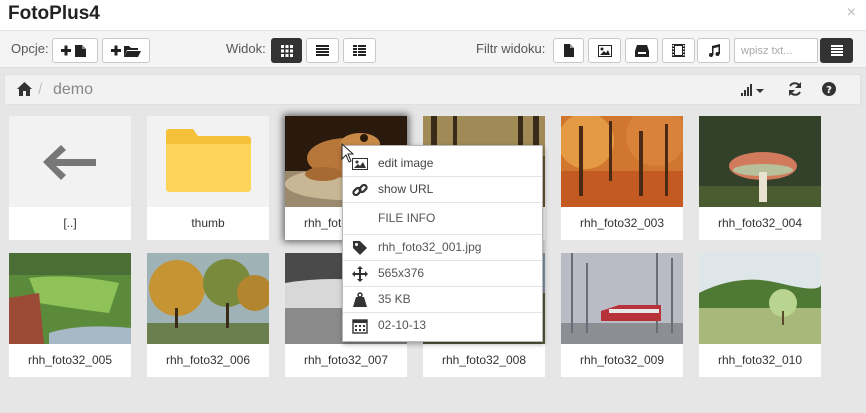  Describe the element at coordinates (70, 360) in the screenshot. I see `tile-label: rhh_foto32_005` at that location.